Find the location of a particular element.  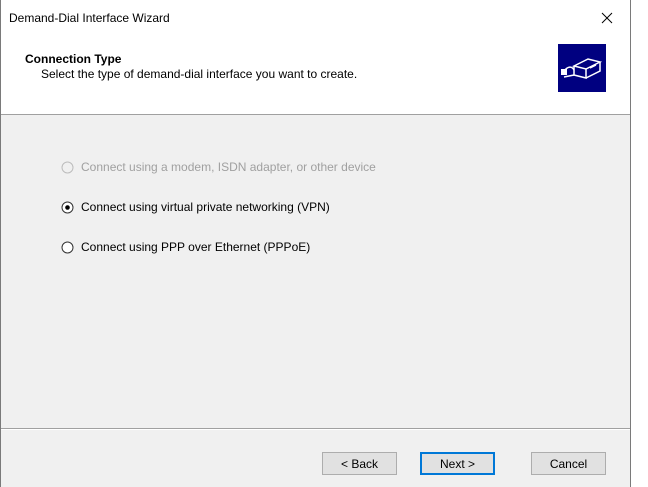

option-pppoe: Connect using PPP over Ethernet (PPPoE) is located at coordinates (185, 247).